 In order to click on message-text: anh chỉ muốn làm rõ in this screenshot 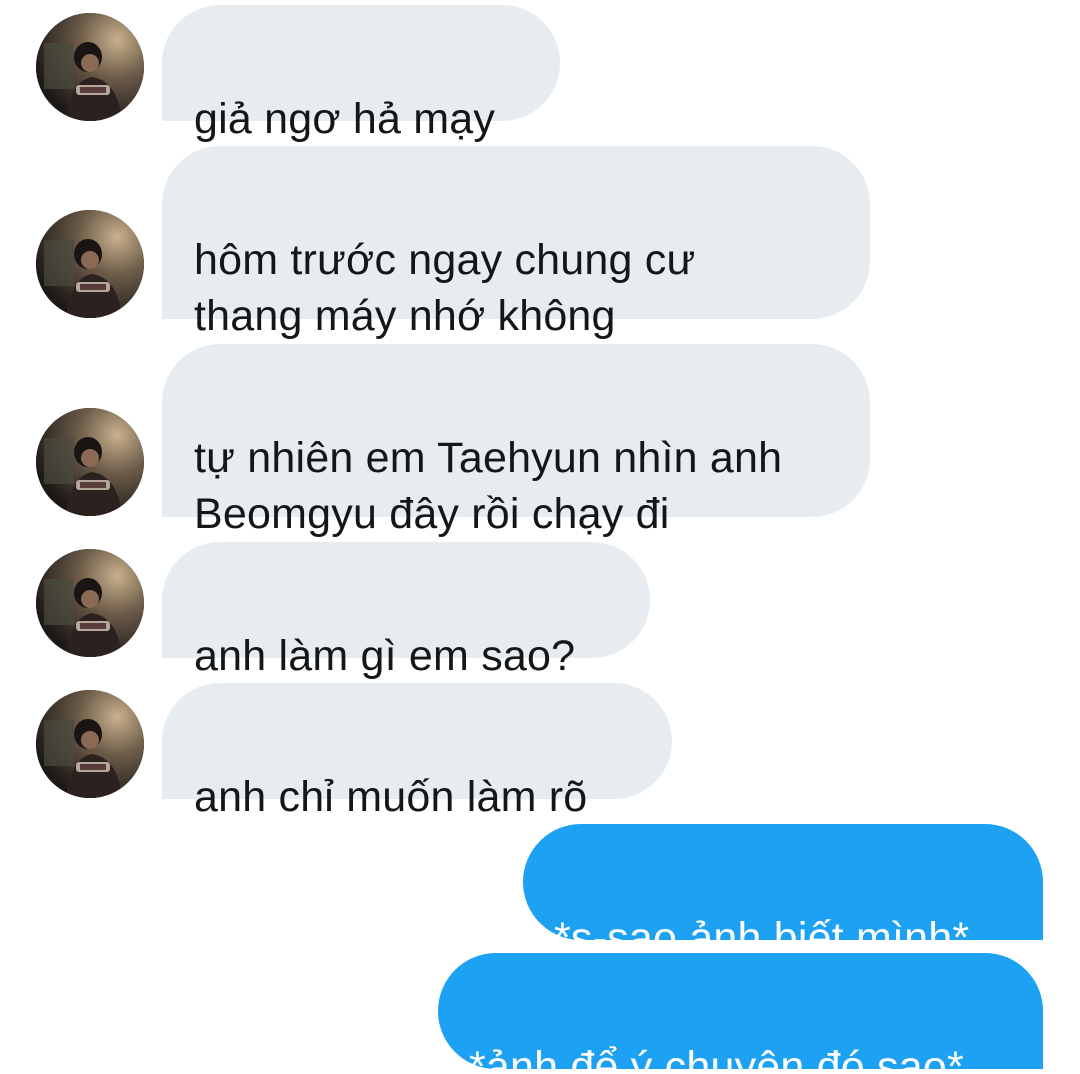, I will do `click(391, 797)`.